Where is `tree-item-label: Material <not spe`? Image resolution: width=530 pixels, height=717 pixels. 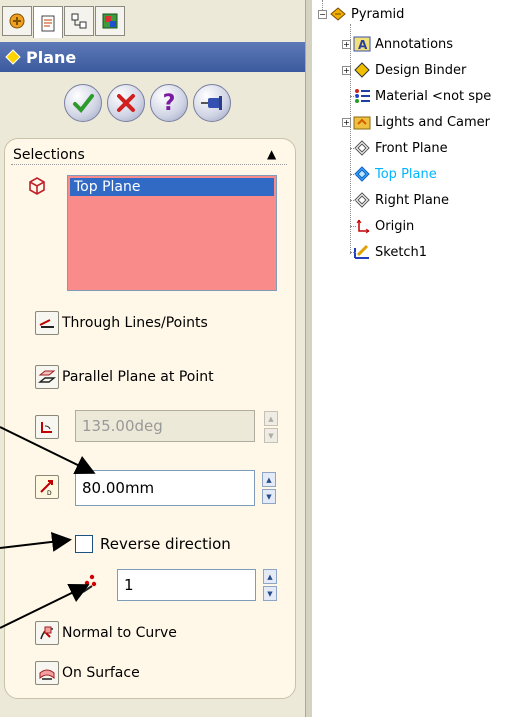 tree-item-label: Material <not spe is located at coordinates (433, 96).